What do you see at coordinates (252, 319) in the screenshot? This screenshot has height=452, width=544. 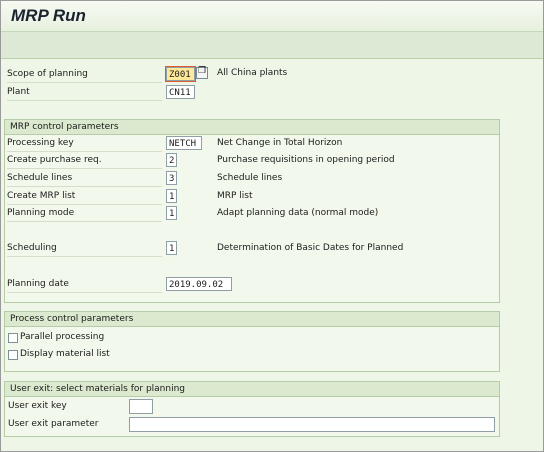 I see `process-control-heading: Process control parameters` at bounding box center [252, 319].